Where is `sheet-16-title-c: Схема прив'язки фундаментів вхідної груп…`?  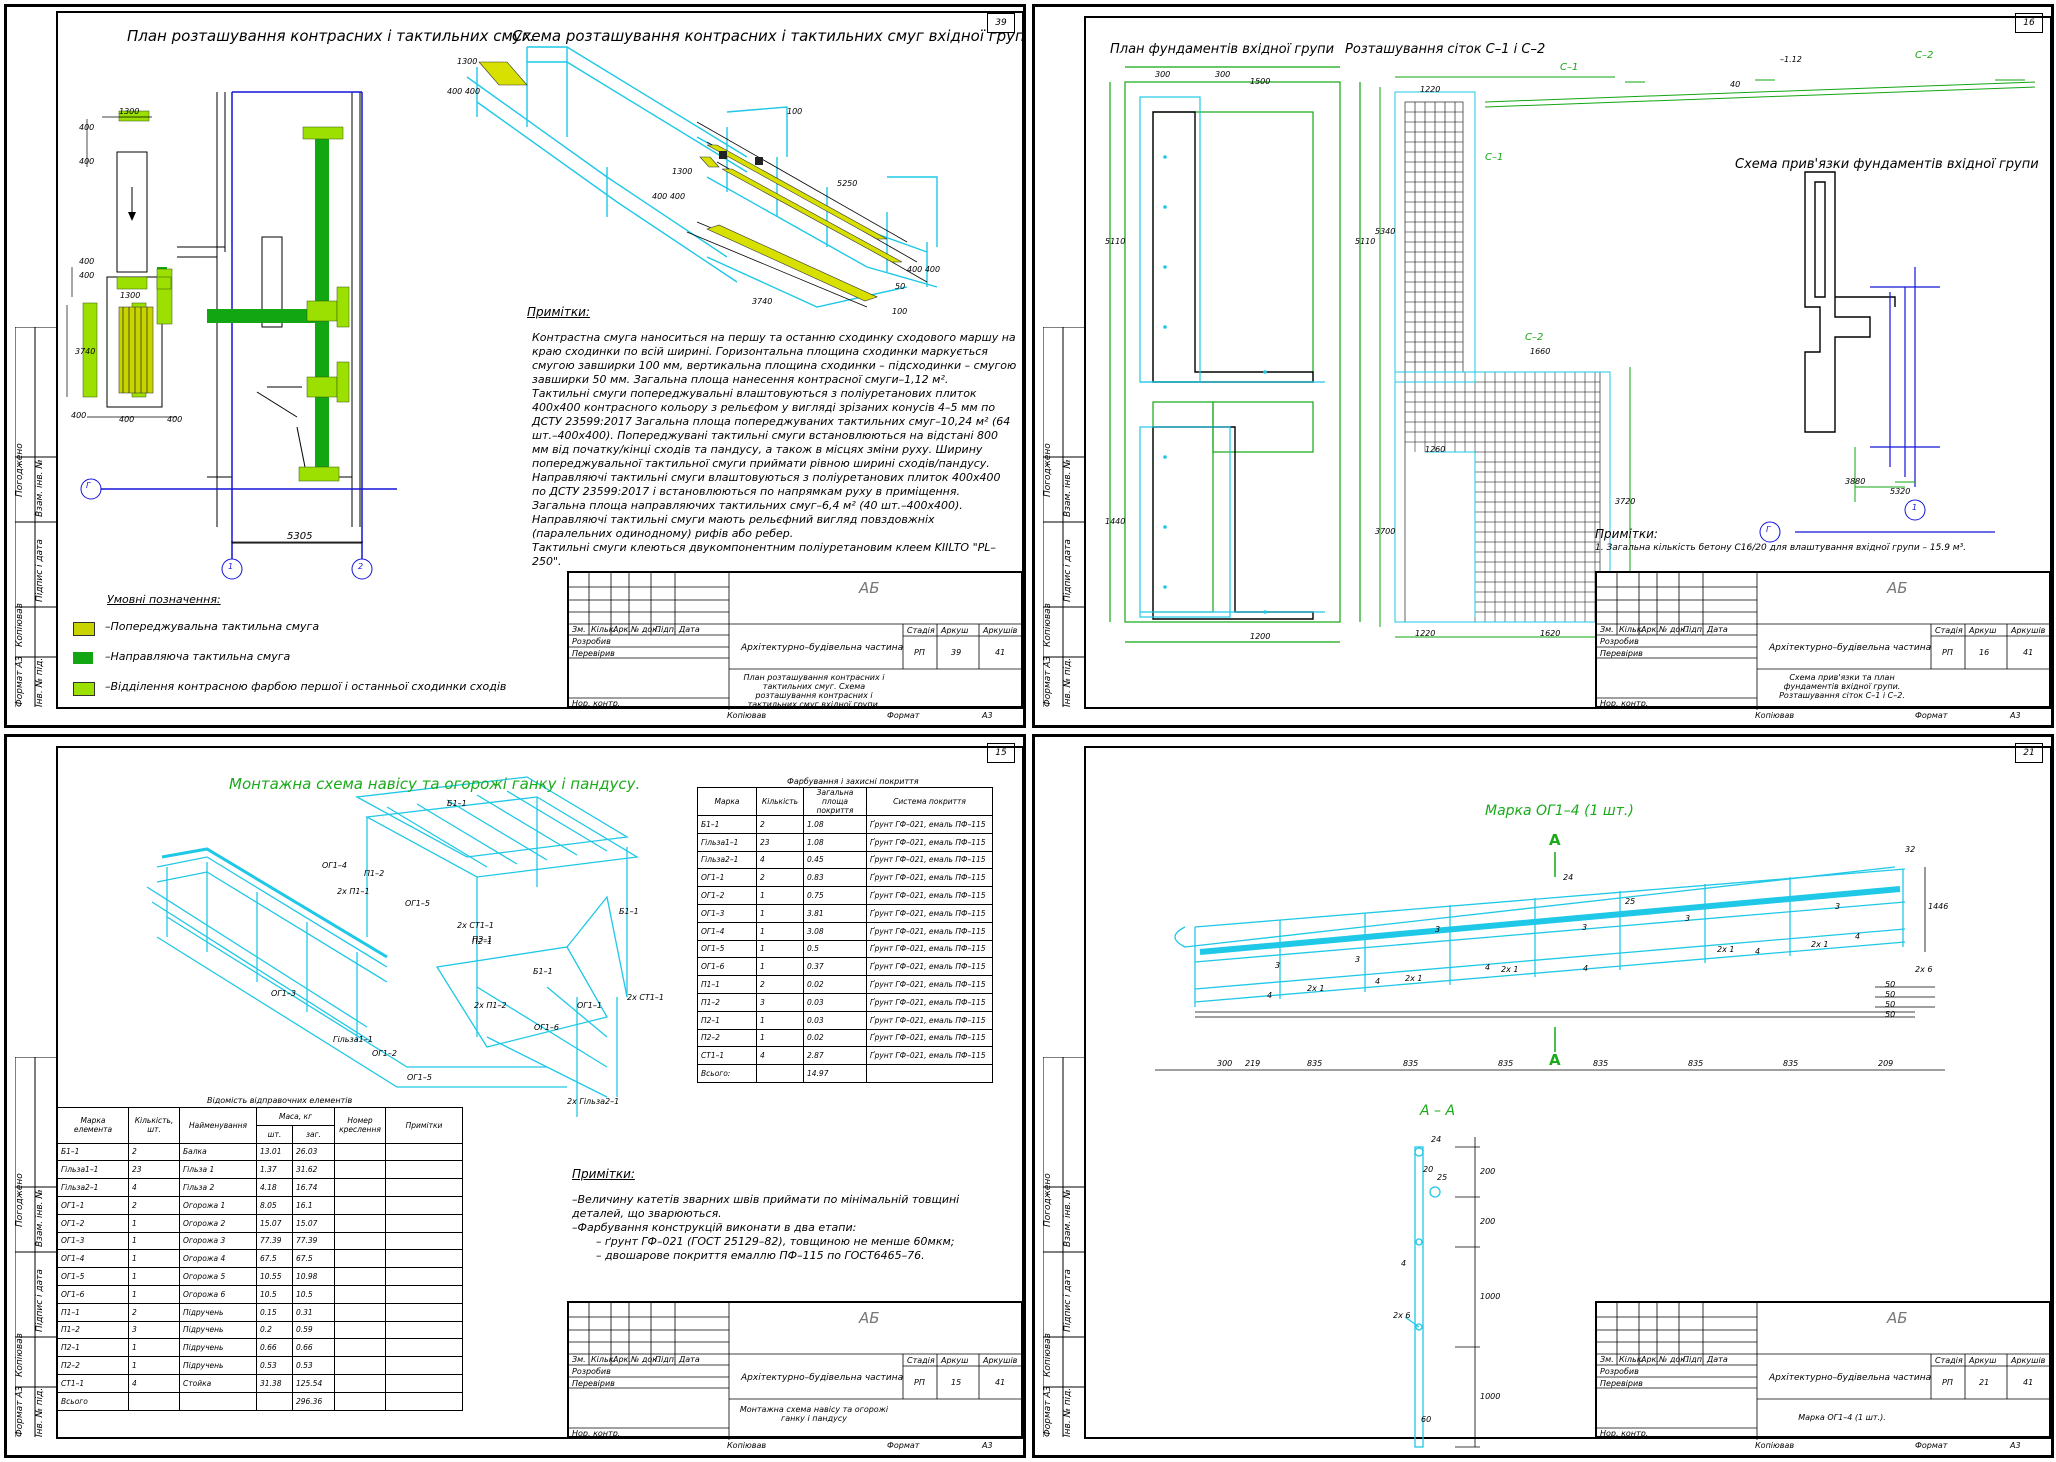
sheet-16-title-c: Схема прив'язки фундаментів вхідної груп… is located at coordinates (1887, 164).